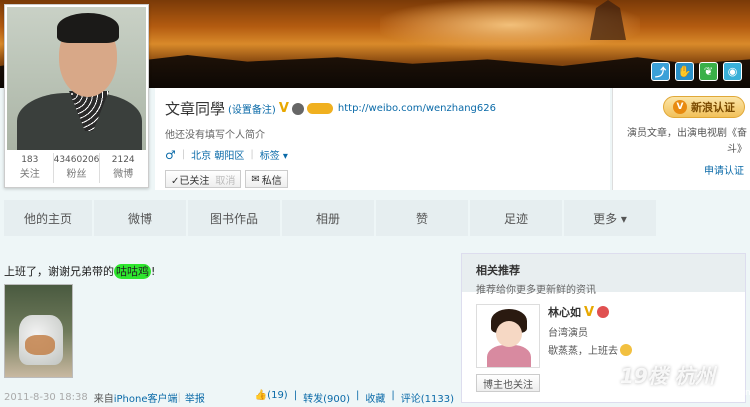  I want to click on link-icon: ⤴, so click(660, 71).